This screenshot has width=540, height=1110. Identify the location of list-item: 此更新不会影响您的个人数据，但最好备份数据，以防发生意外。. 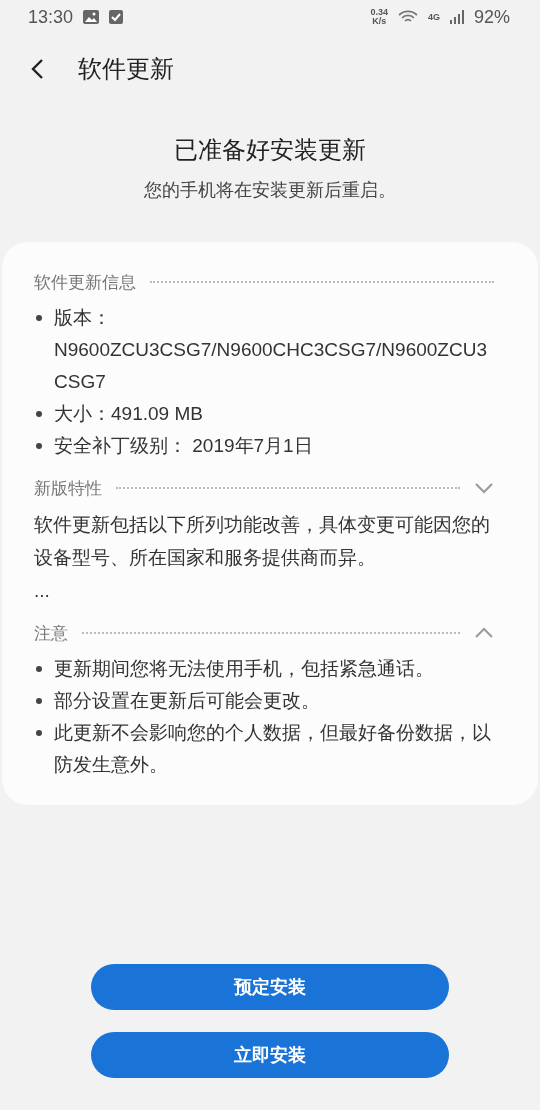
(273, 749).